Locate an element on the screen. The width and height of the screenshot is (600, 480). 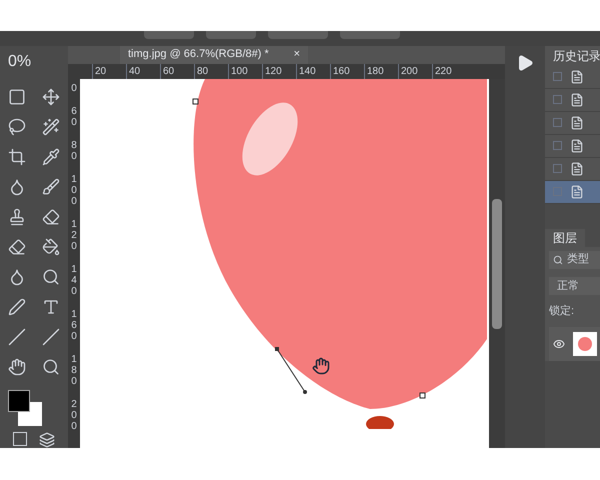
search-icon is located at coordinates (558, 259).